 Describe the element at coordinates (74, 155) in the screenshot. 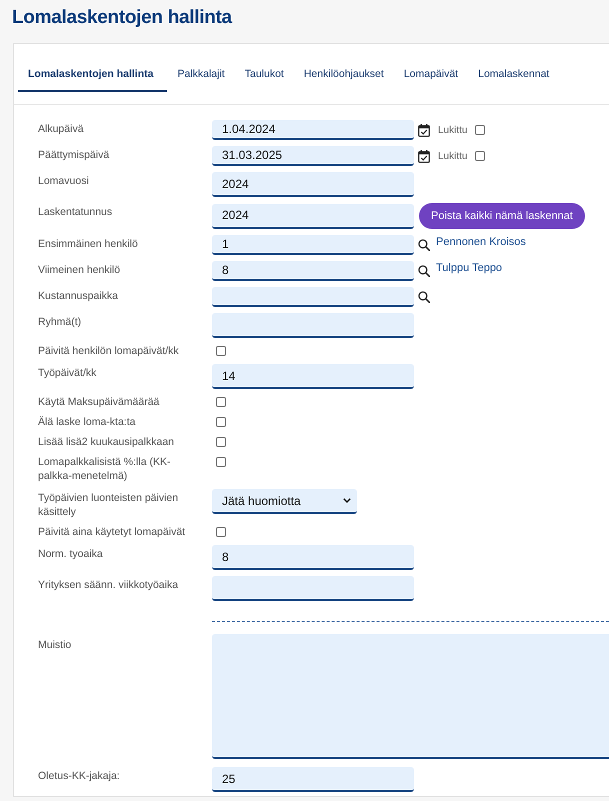

I see `field-label: Päättymispäivä` at that location.